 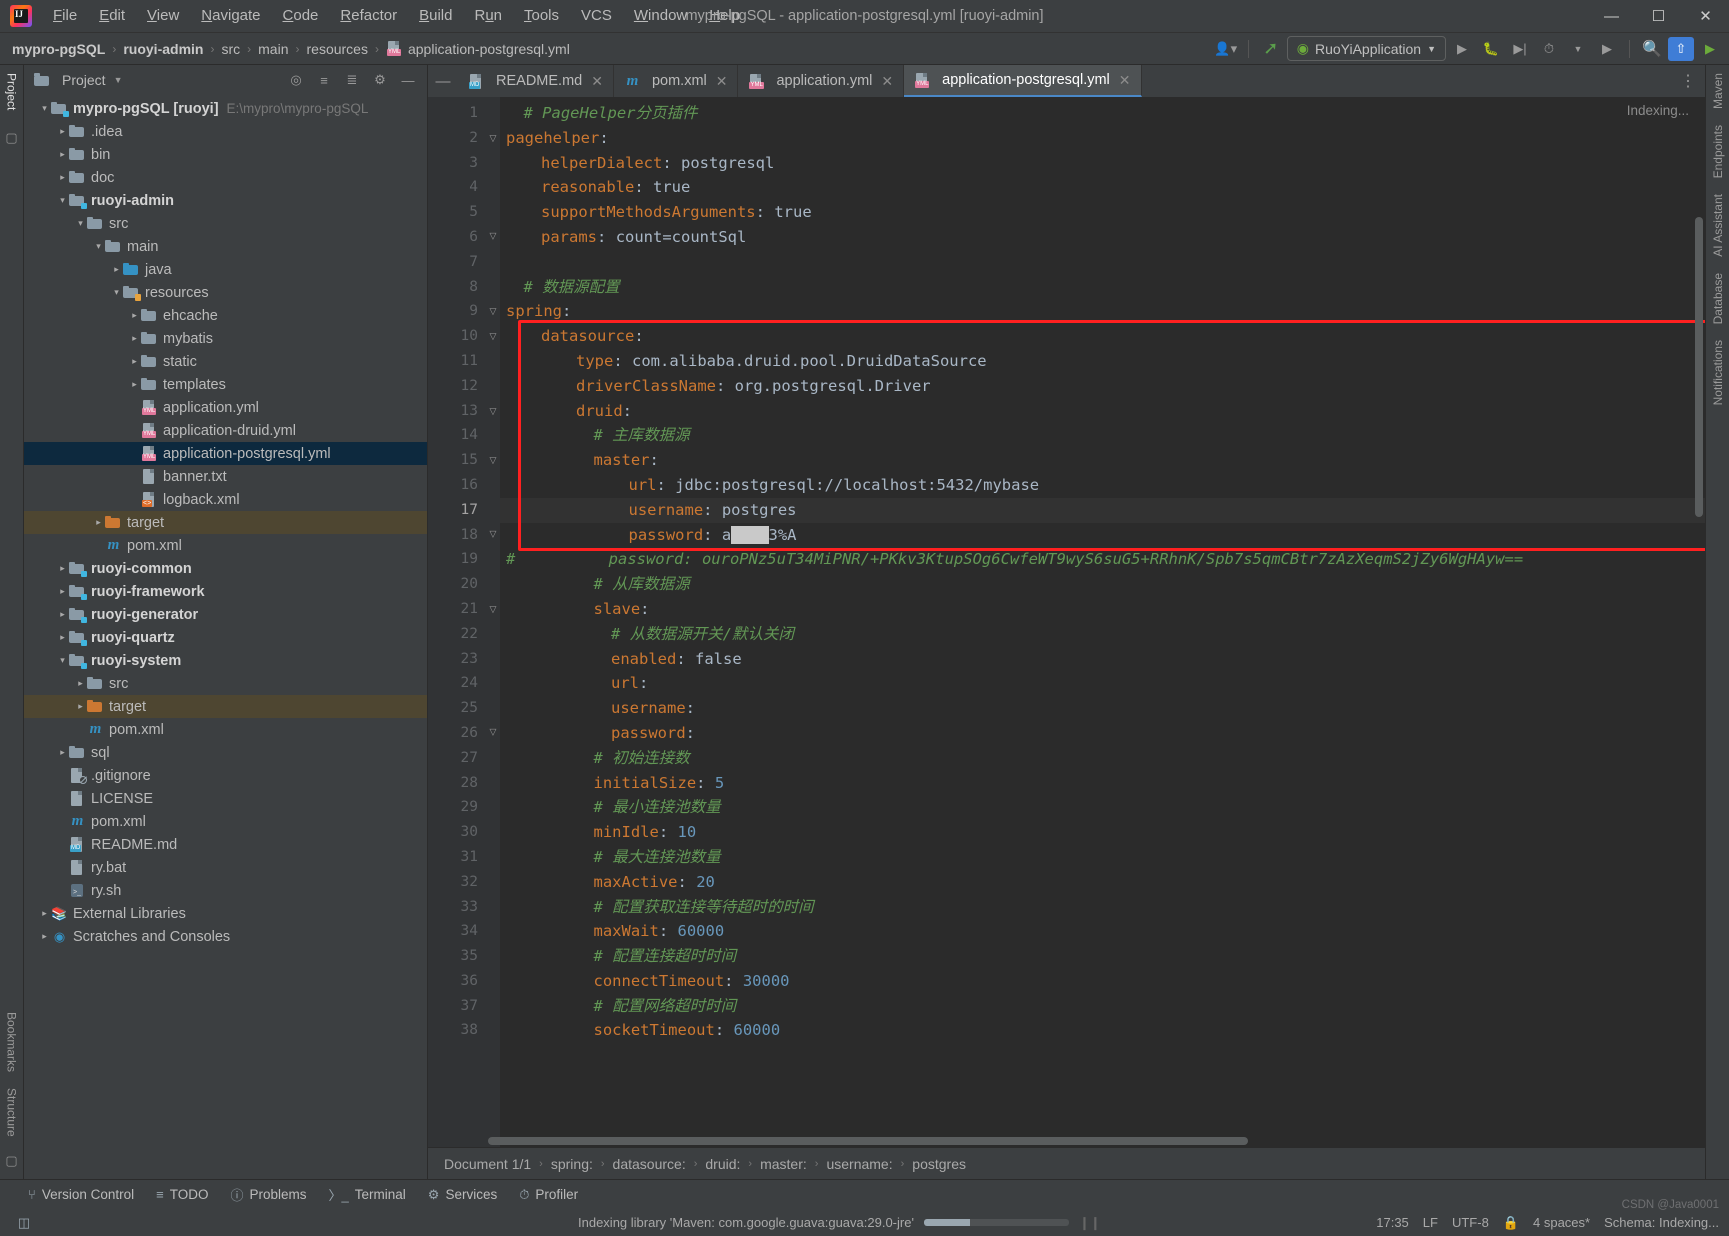 What do you see at coordinates (225, 315) in the screenshot?
I see `tree-node-ehcache: ▸ ehcache` at bounding box center [225, 315].